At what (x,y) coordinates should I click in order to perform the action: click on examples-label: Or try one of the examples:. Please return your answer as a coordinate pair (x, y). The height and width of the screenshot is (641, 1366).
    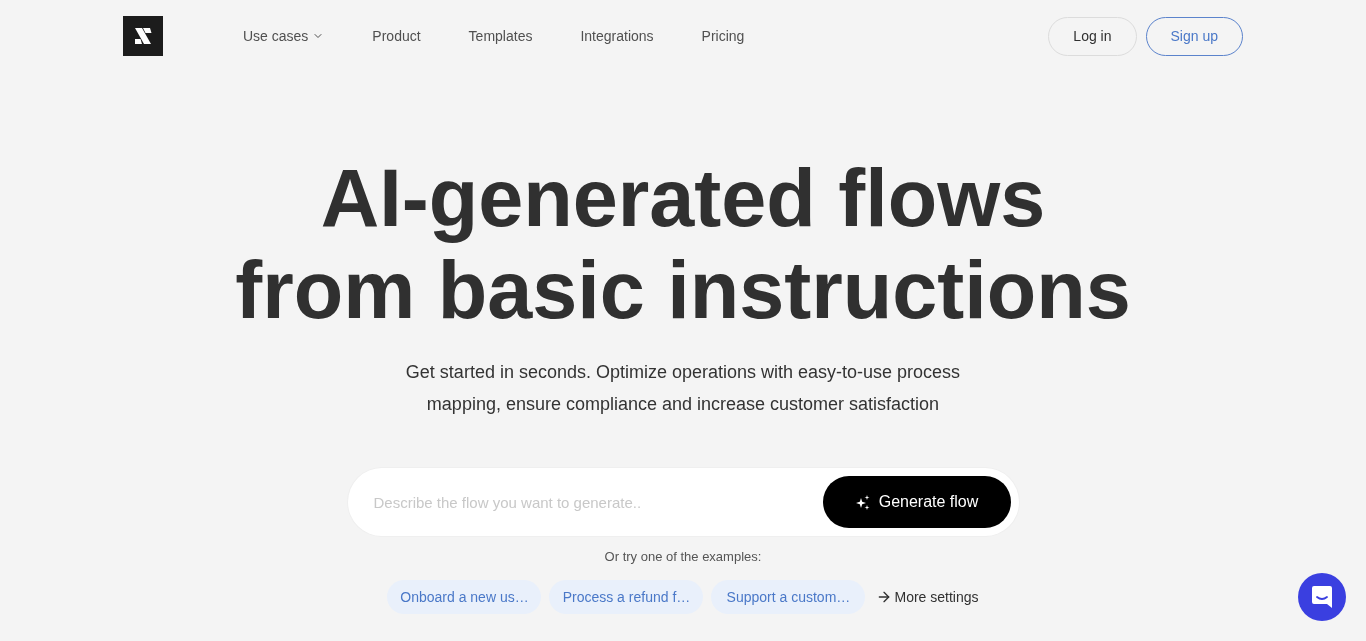
    Looking at the image, I should click on (683, 557).